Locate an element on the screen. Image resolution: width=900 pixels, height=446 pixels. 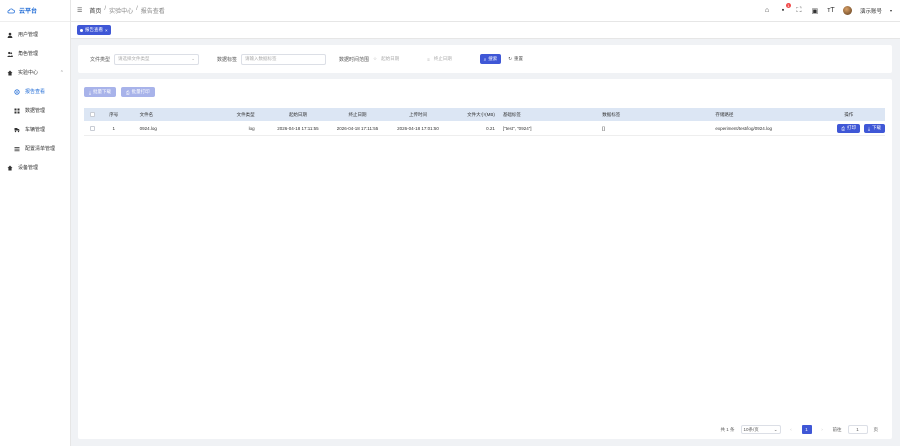
batch-print-button: ⎙ 批量打印 is located at coordinates (138, 92).